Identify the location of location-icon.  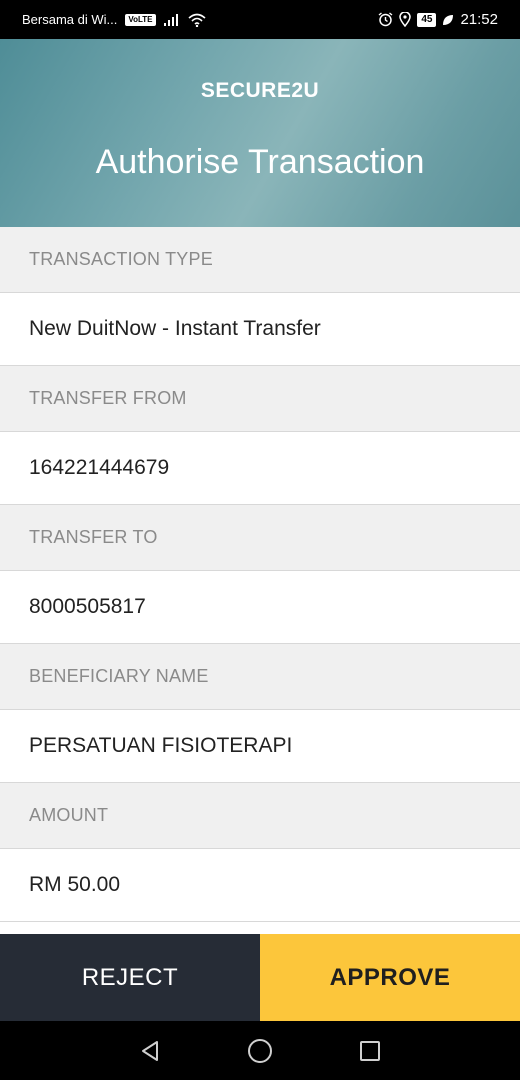
(405, 19).